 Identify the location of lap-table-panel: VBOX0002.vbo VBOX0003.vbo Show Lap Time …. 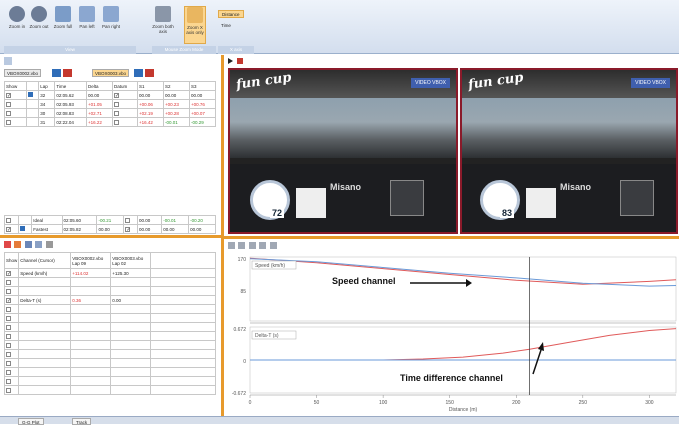
(110, 145).